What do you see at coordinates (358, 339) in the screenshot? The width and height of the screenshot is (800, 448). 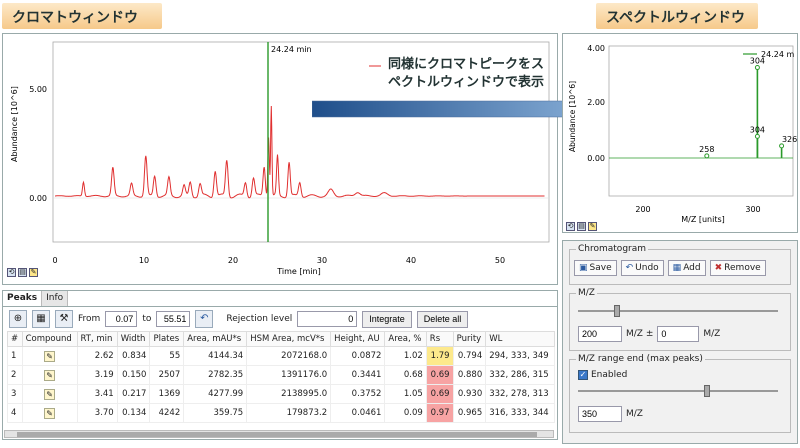 I see `column-header: Height, AU` at bounding box center [358, 339].